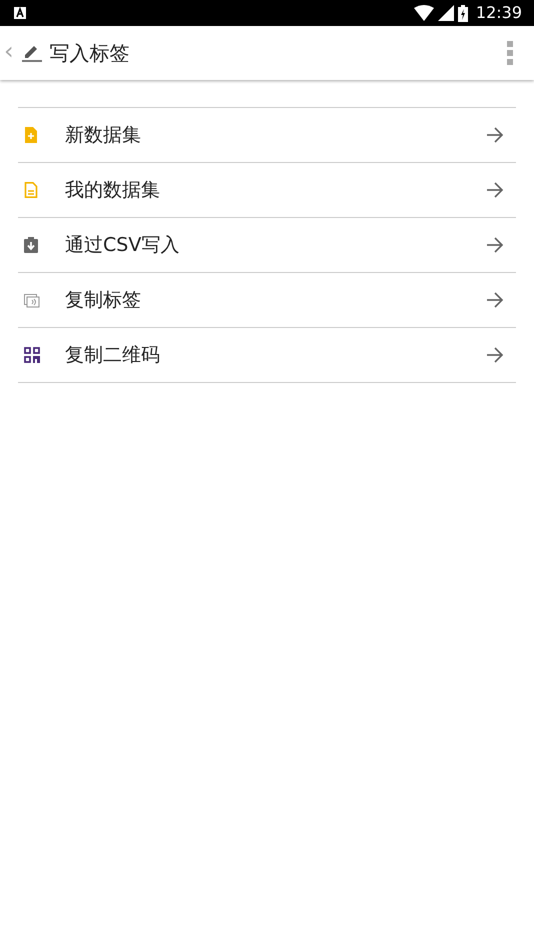 The height and width of the screenshot is (950, 534). I want to click on clock-time: 12:39, so click(499, 13).